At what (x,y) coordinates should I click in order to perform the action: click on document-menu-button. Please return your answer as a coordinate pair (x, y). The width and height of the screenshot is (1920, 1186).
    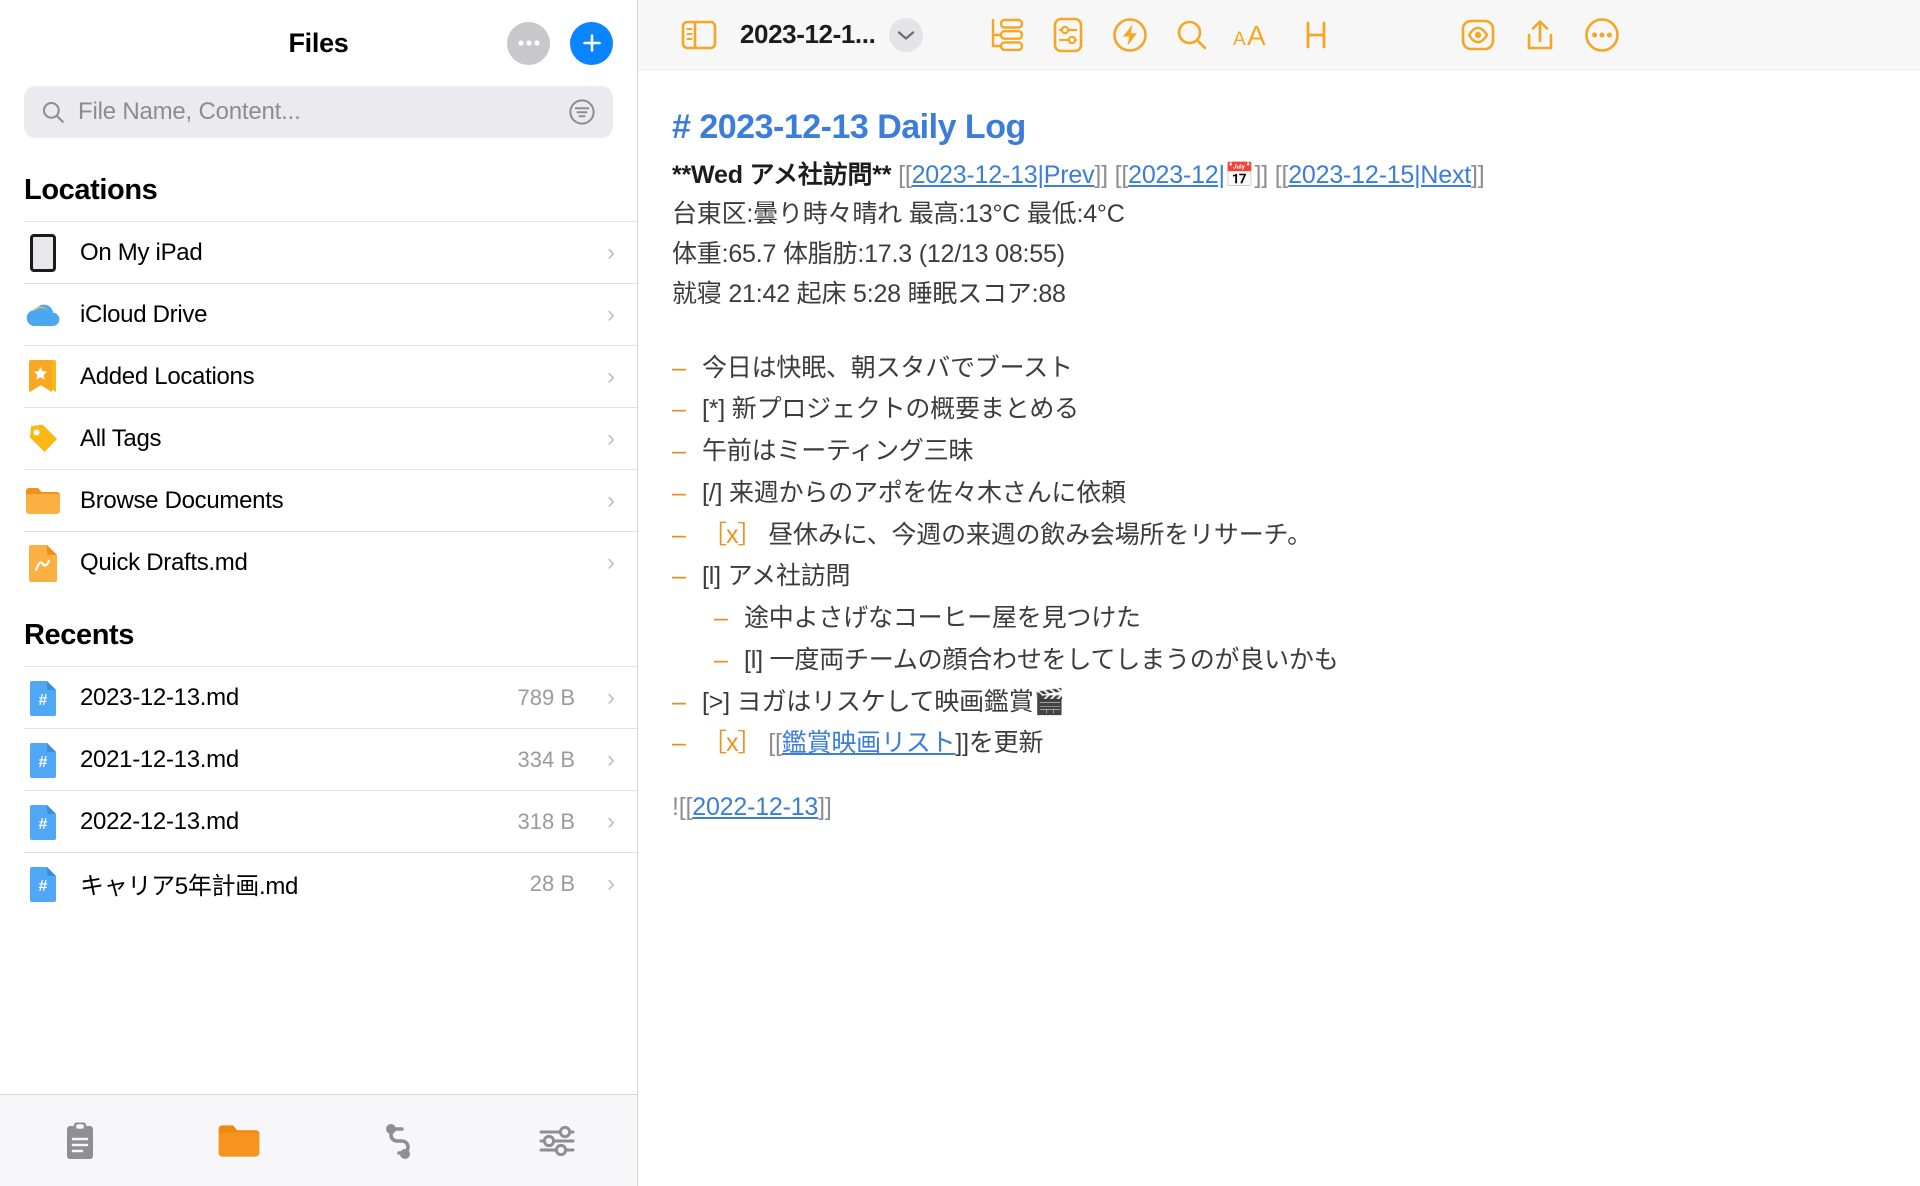
    Looking at the image, I should click on (906, 34).